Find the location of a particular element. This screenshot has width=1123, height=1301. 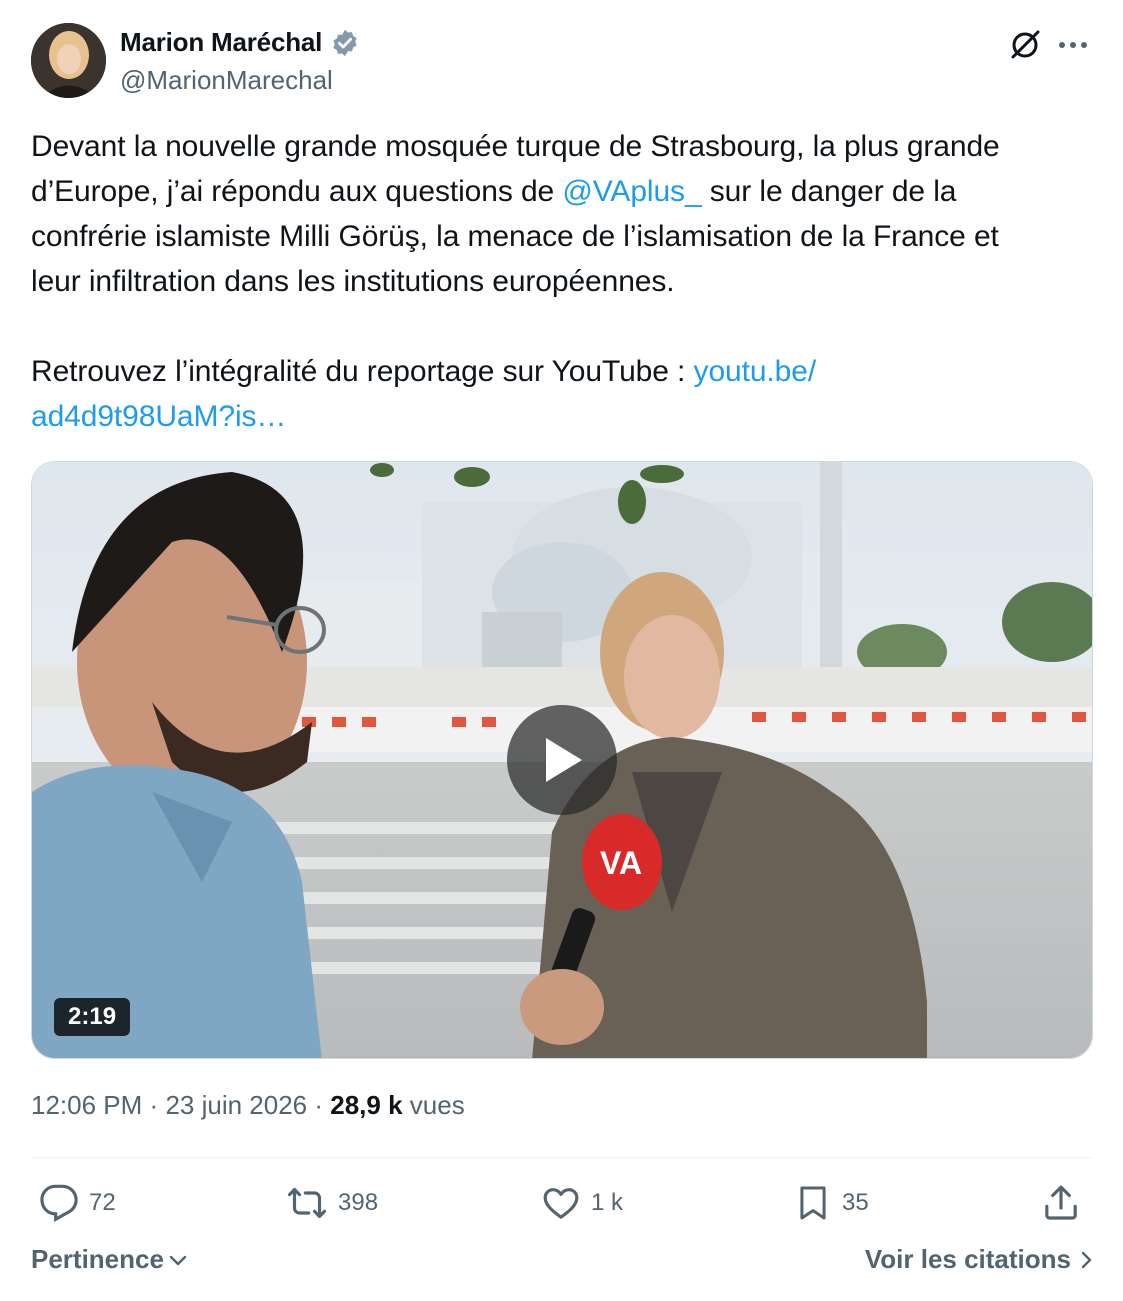

bookmark-button: 35 is located at coordinates (831, 1203).